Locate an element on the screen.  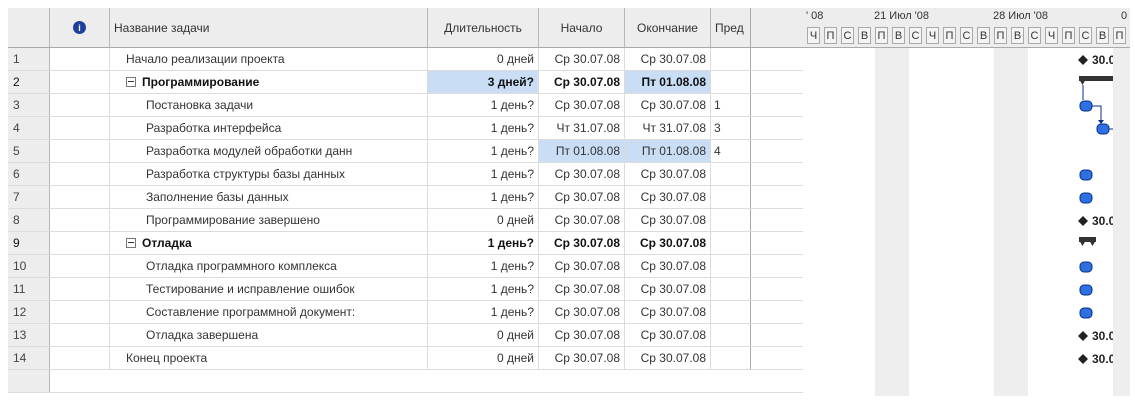
row-id-cell: 7 is located at coordinates (29, 197).